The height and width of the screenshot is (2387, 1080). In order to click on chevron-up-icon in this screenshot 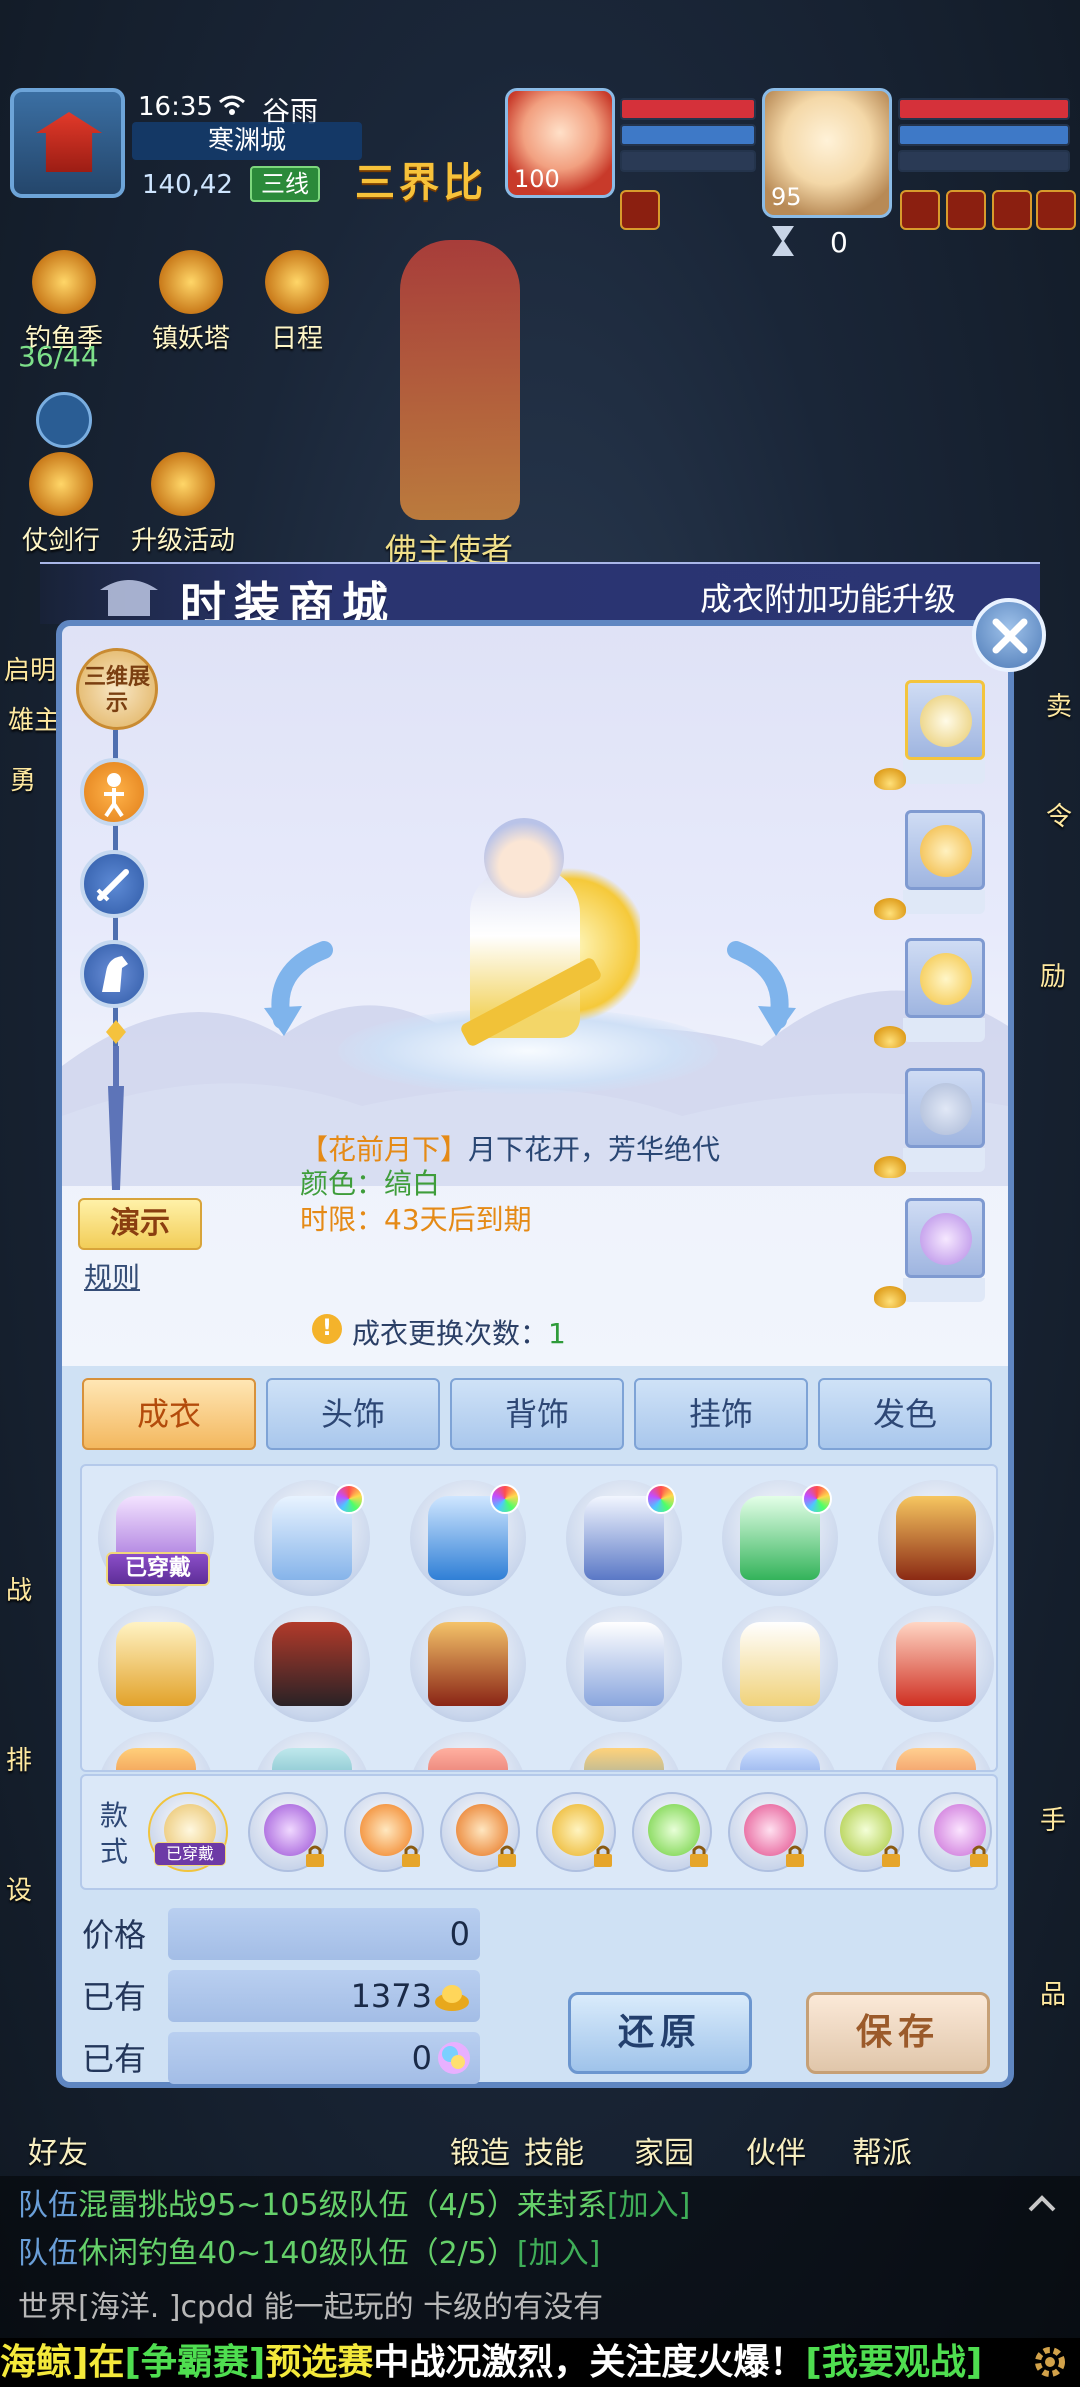, I will do `click(1042, 2204)`.